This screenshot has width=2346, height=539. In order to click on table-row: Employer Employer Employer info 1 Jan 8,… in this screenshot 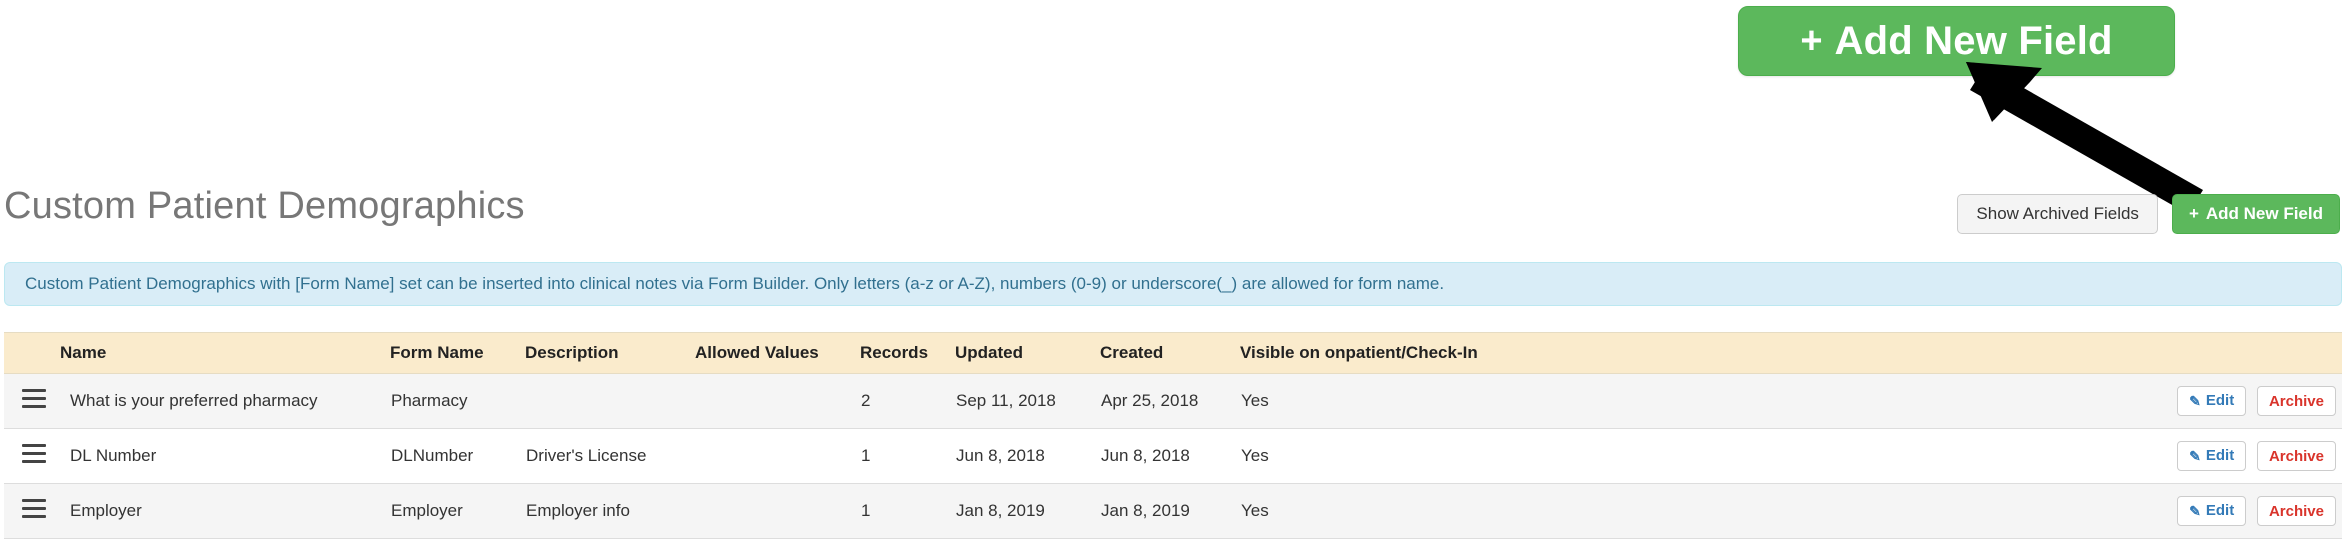, I will do `click(1173, 511)`.